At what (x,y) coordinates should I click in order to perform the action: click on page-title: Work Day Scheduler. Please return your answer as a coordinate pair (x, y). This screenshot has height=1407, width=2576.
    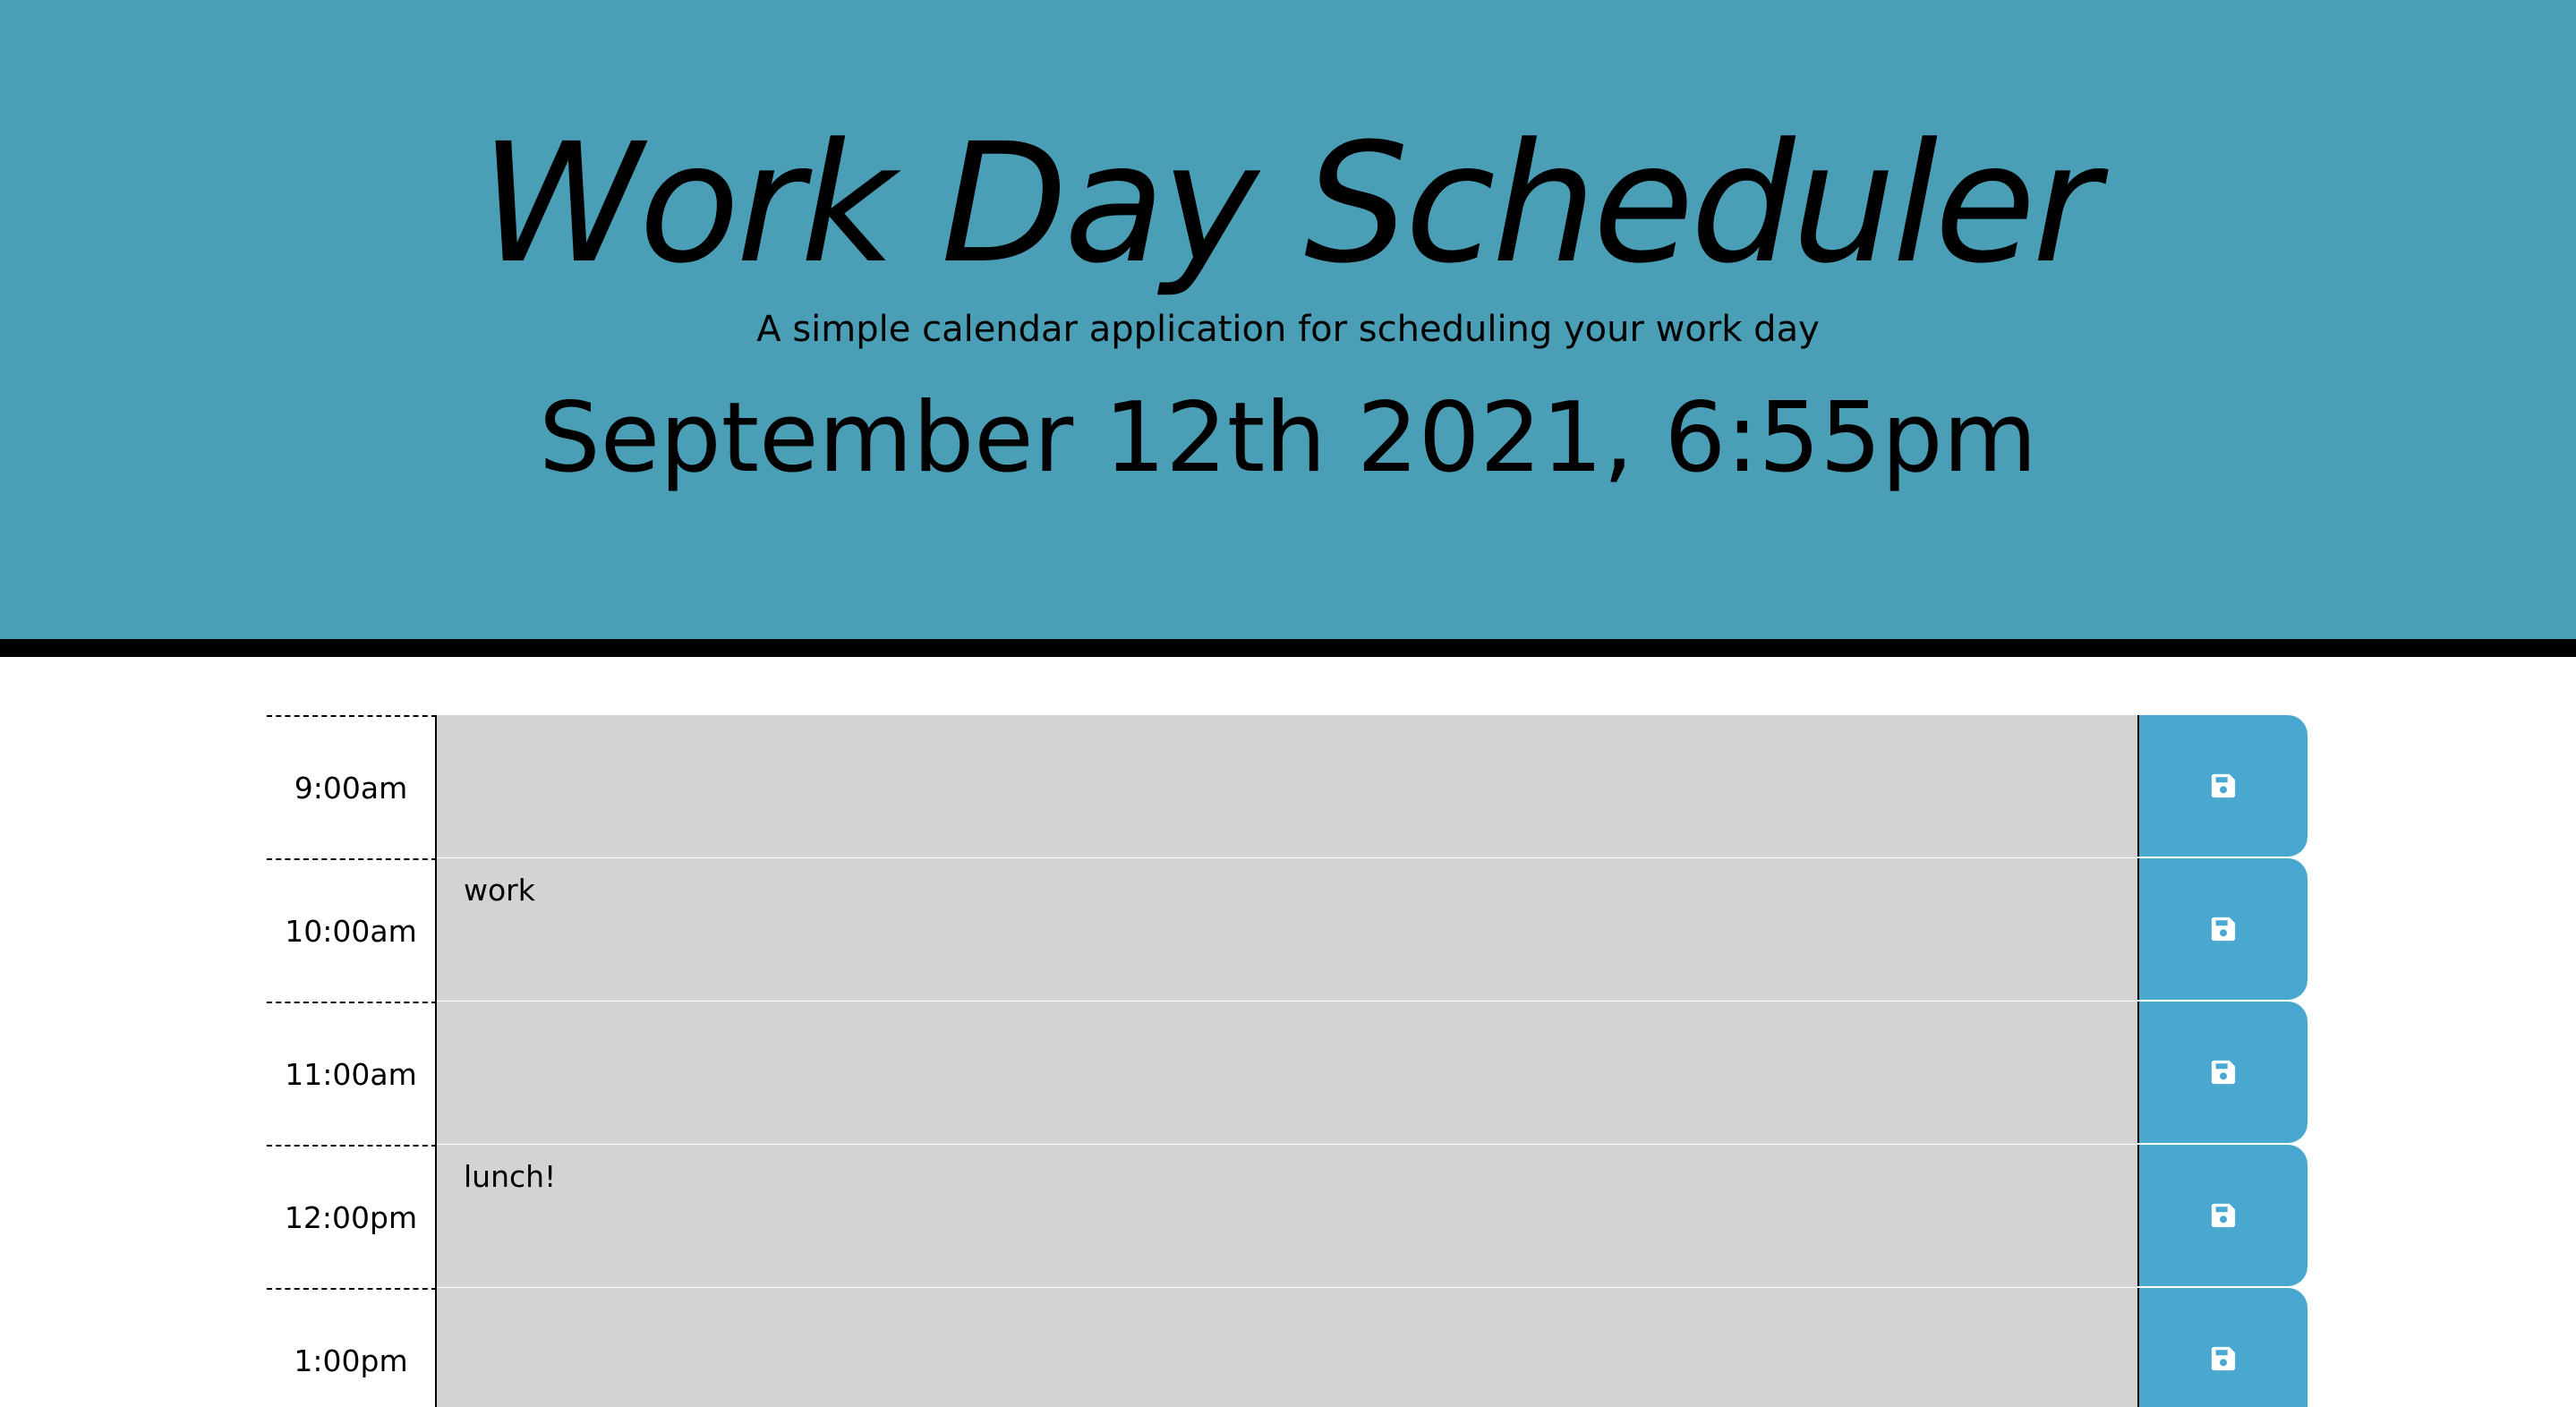
    Looking at the image, I should click on (1289, 204).